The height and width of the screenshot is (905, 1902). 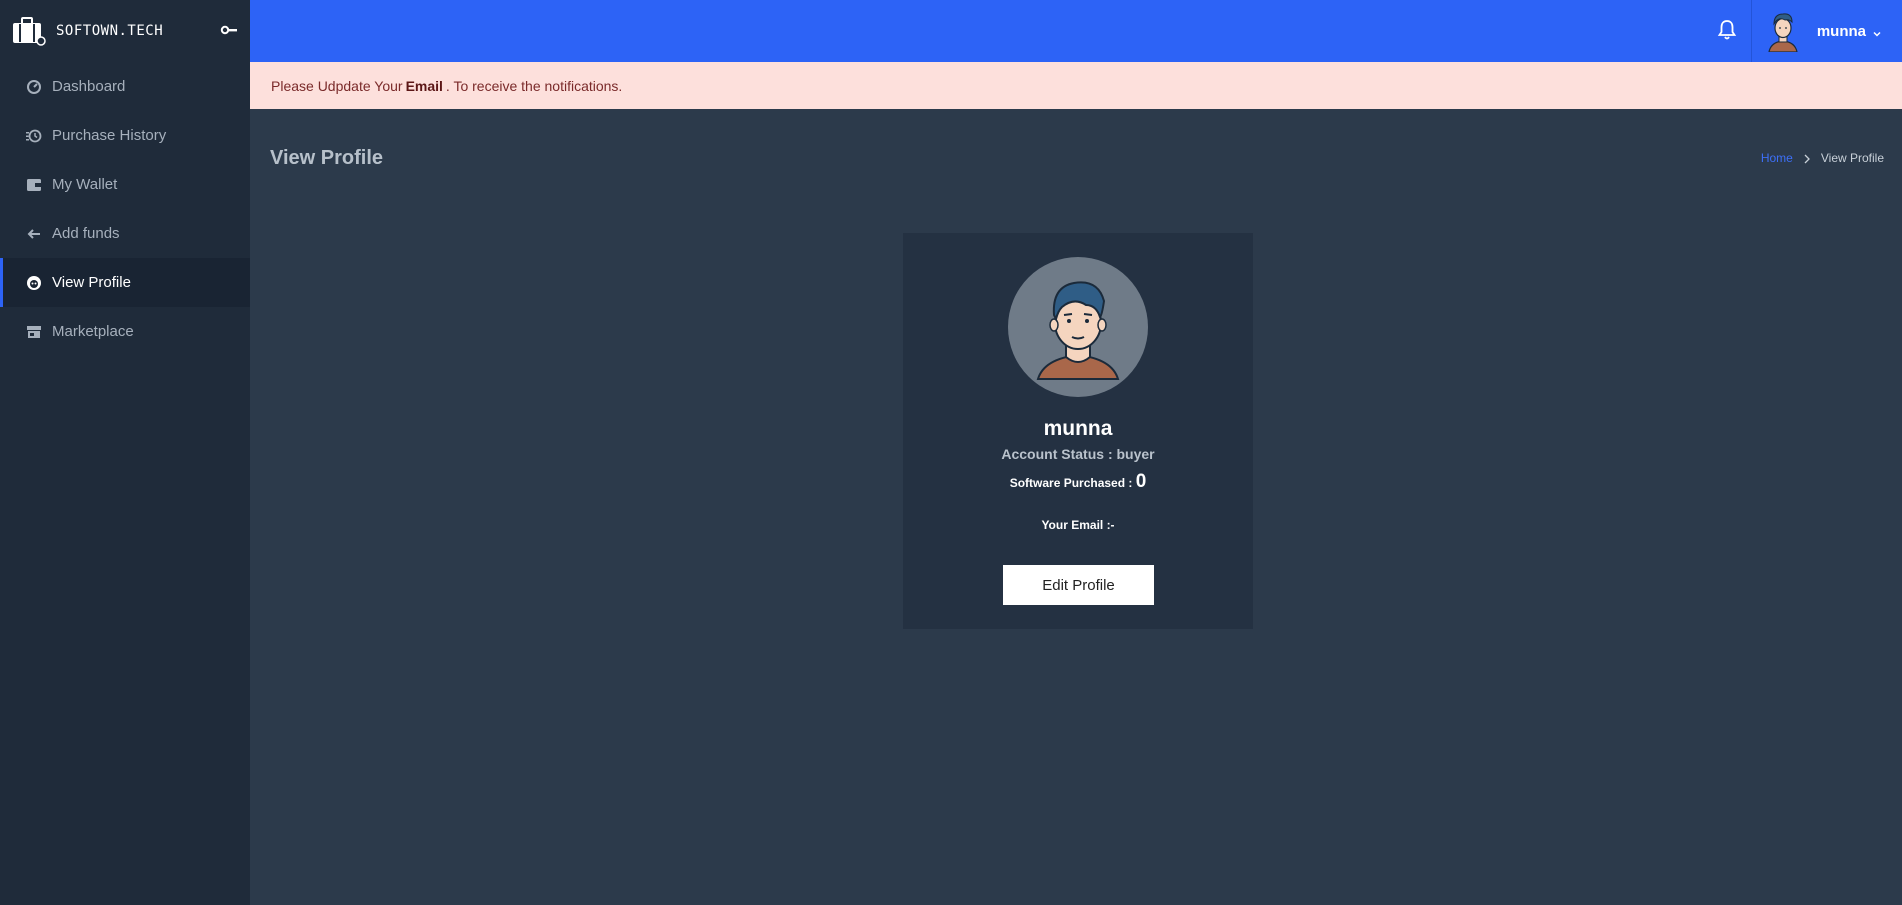 What do you see at coordinates (1807, 158) in the screenshot?
I see `chevron-right-icon` at bounding box center [1807, 158].